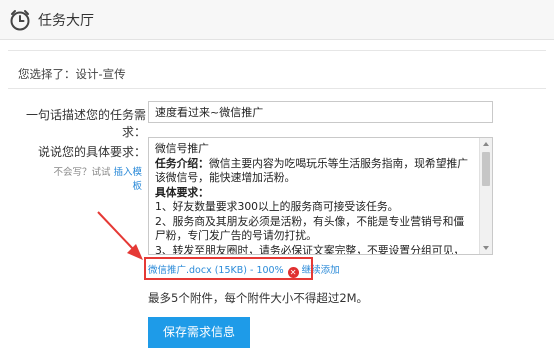 This screenshot has height=356, width=554. What do you see at coordinates (91, 152) in the screenshot?
I see `detail-label: 说说您的具体要求：` at bounding box center [91, 152].